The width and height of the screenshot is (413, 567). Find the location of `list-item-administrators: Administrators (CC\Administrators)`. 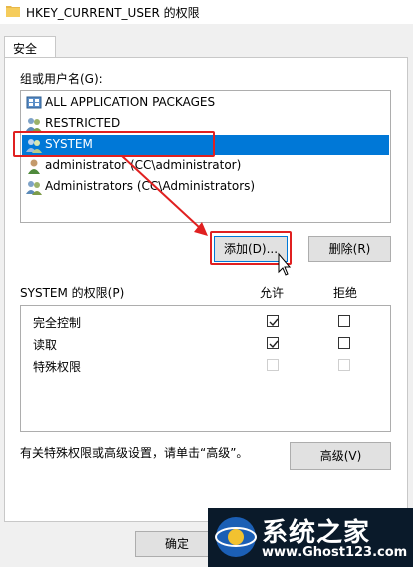

list-item-administrators: Administrators (CC\Administrators) is located at coordinates (205, 187).